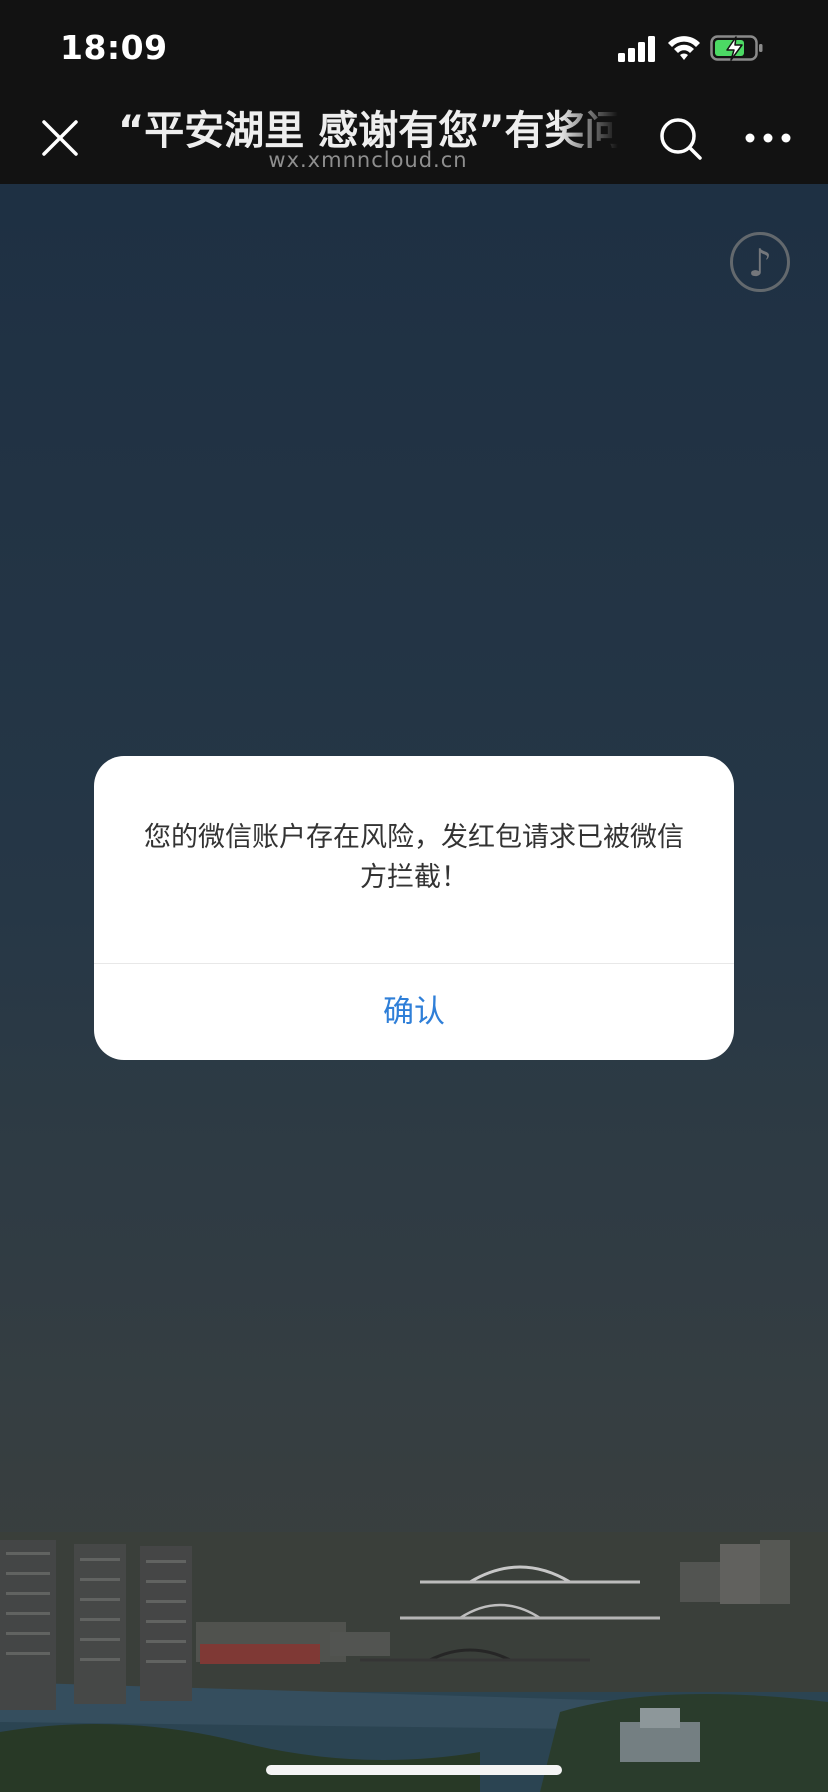 This screenshot has height=1792, width=828. I want to click on status-bar: 18:09, so click(414, 46).